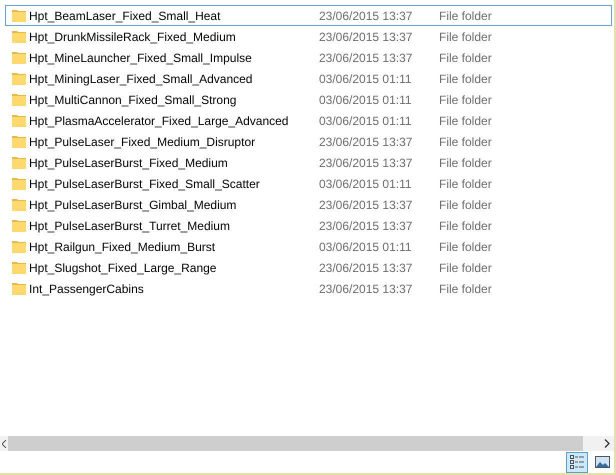 Image resolution: width=616 pixels, height=475 pixels. What do you see at coordinates (308, 78) in the screenshot?
I see `file-row: Hpt_MiningLaser_Fixed_Small_Advanced 03/06/2015 01:11 File folder` at bounding box center [308, 78].